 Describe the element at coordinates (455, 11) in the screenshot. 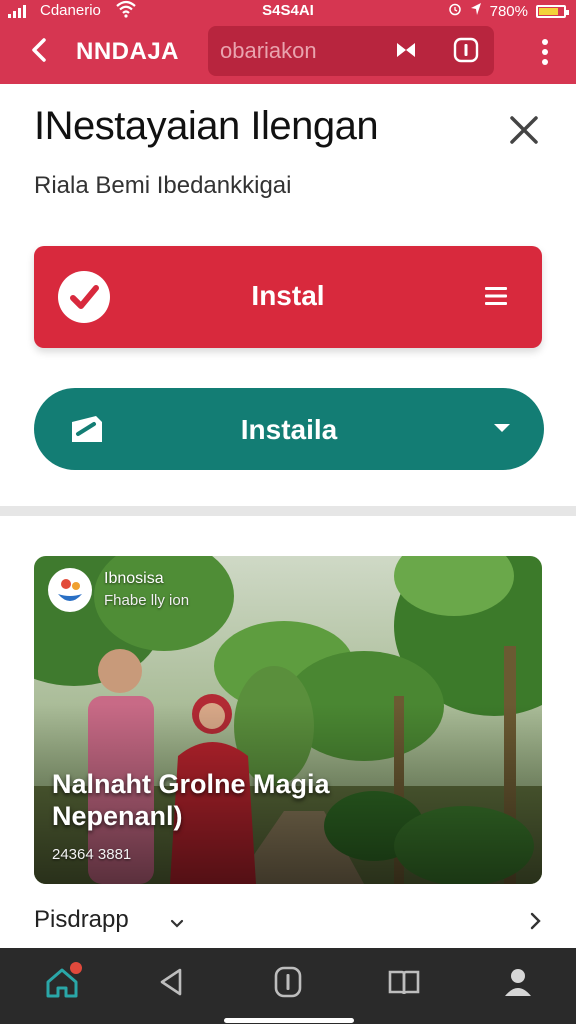

I see `alarm-icon` at that location.